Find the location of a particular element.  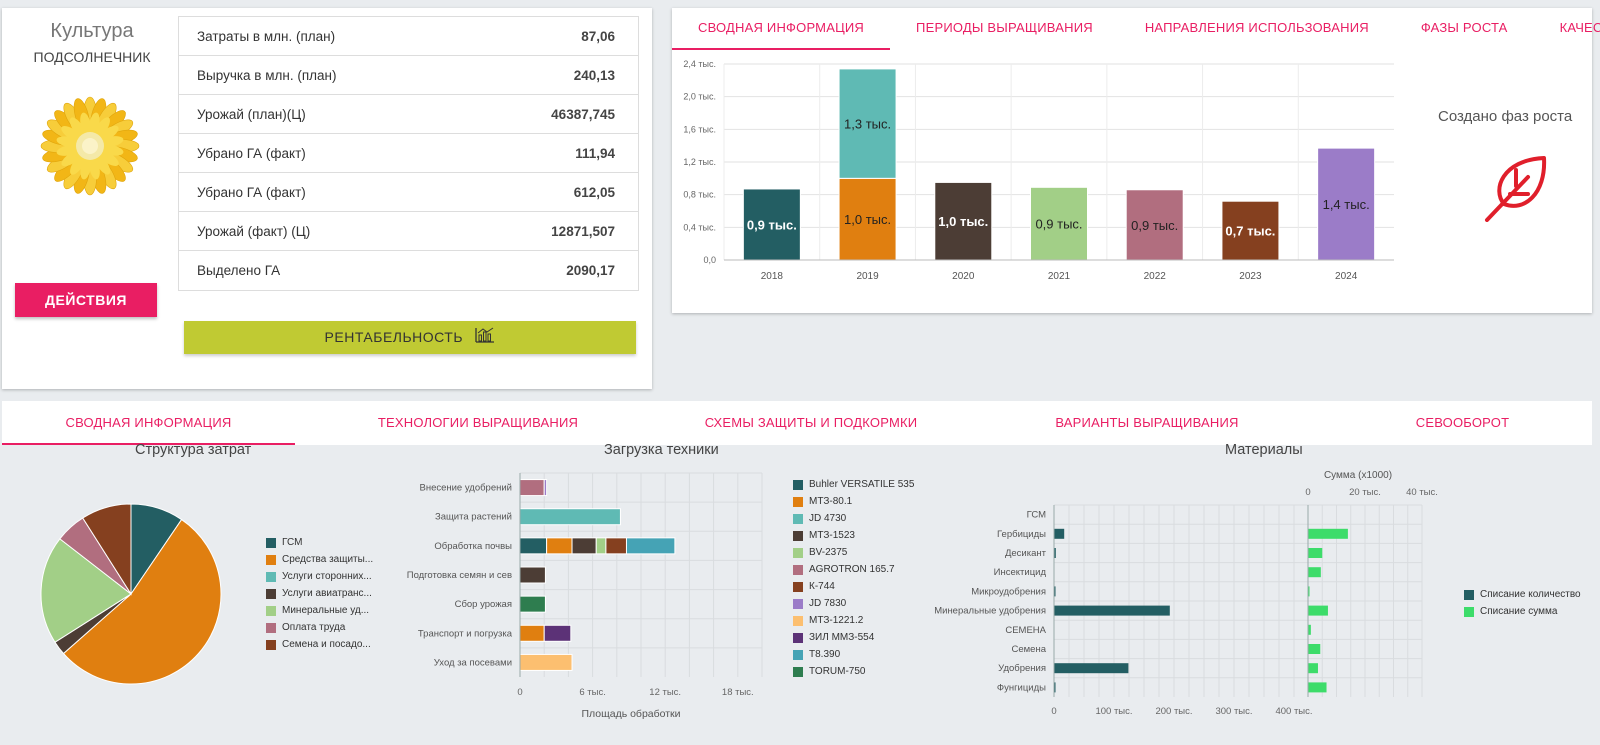

legend-label: МТЗ-80.1 is located at coordinates (831, 501).